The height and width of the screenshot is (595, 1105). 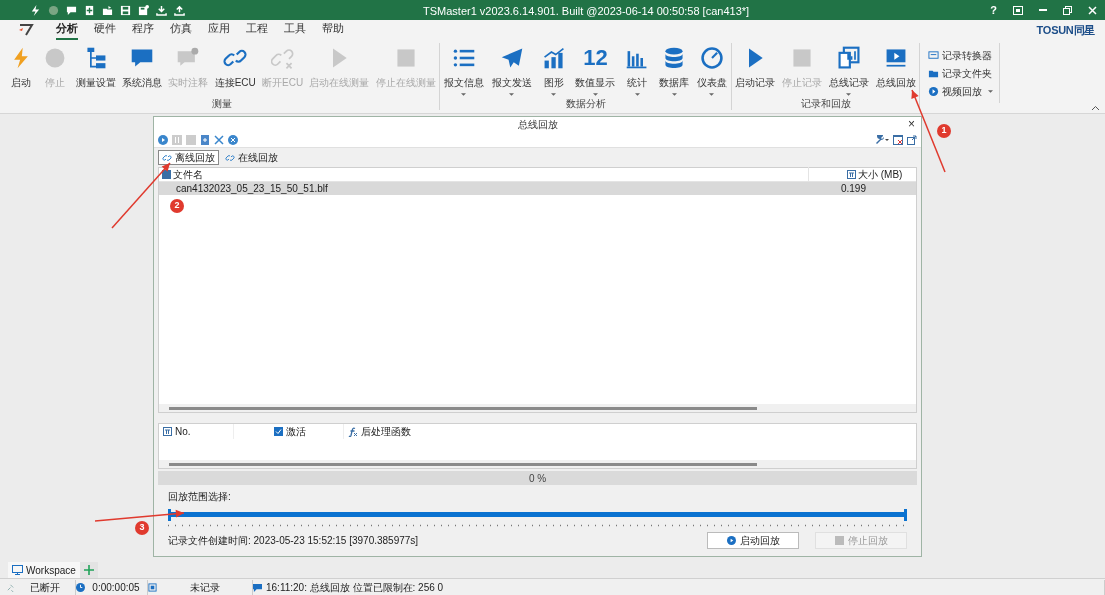 I want to click on ribbon-menu-item: 记录文件夹, so click(x=960, y=73).